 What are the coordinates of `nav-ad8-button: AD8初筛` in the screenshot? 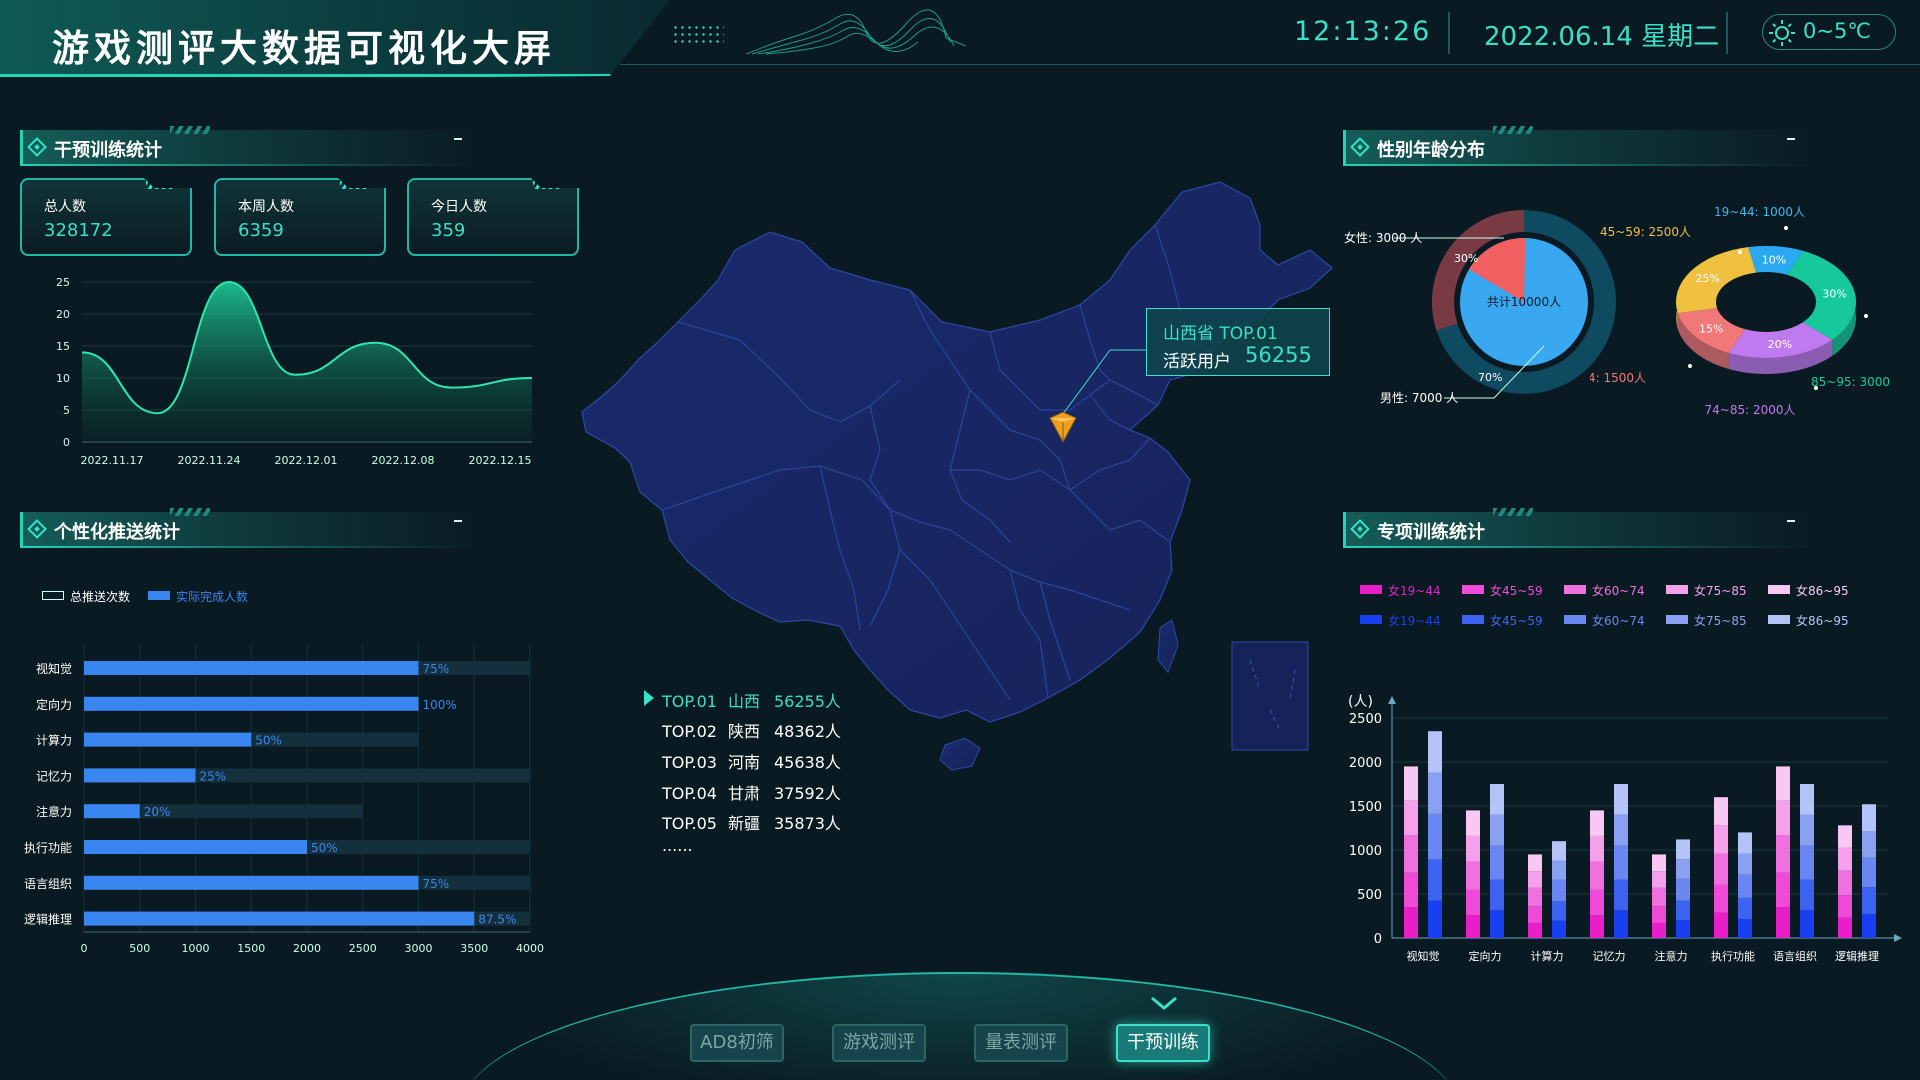 It's located at (737, 1043).